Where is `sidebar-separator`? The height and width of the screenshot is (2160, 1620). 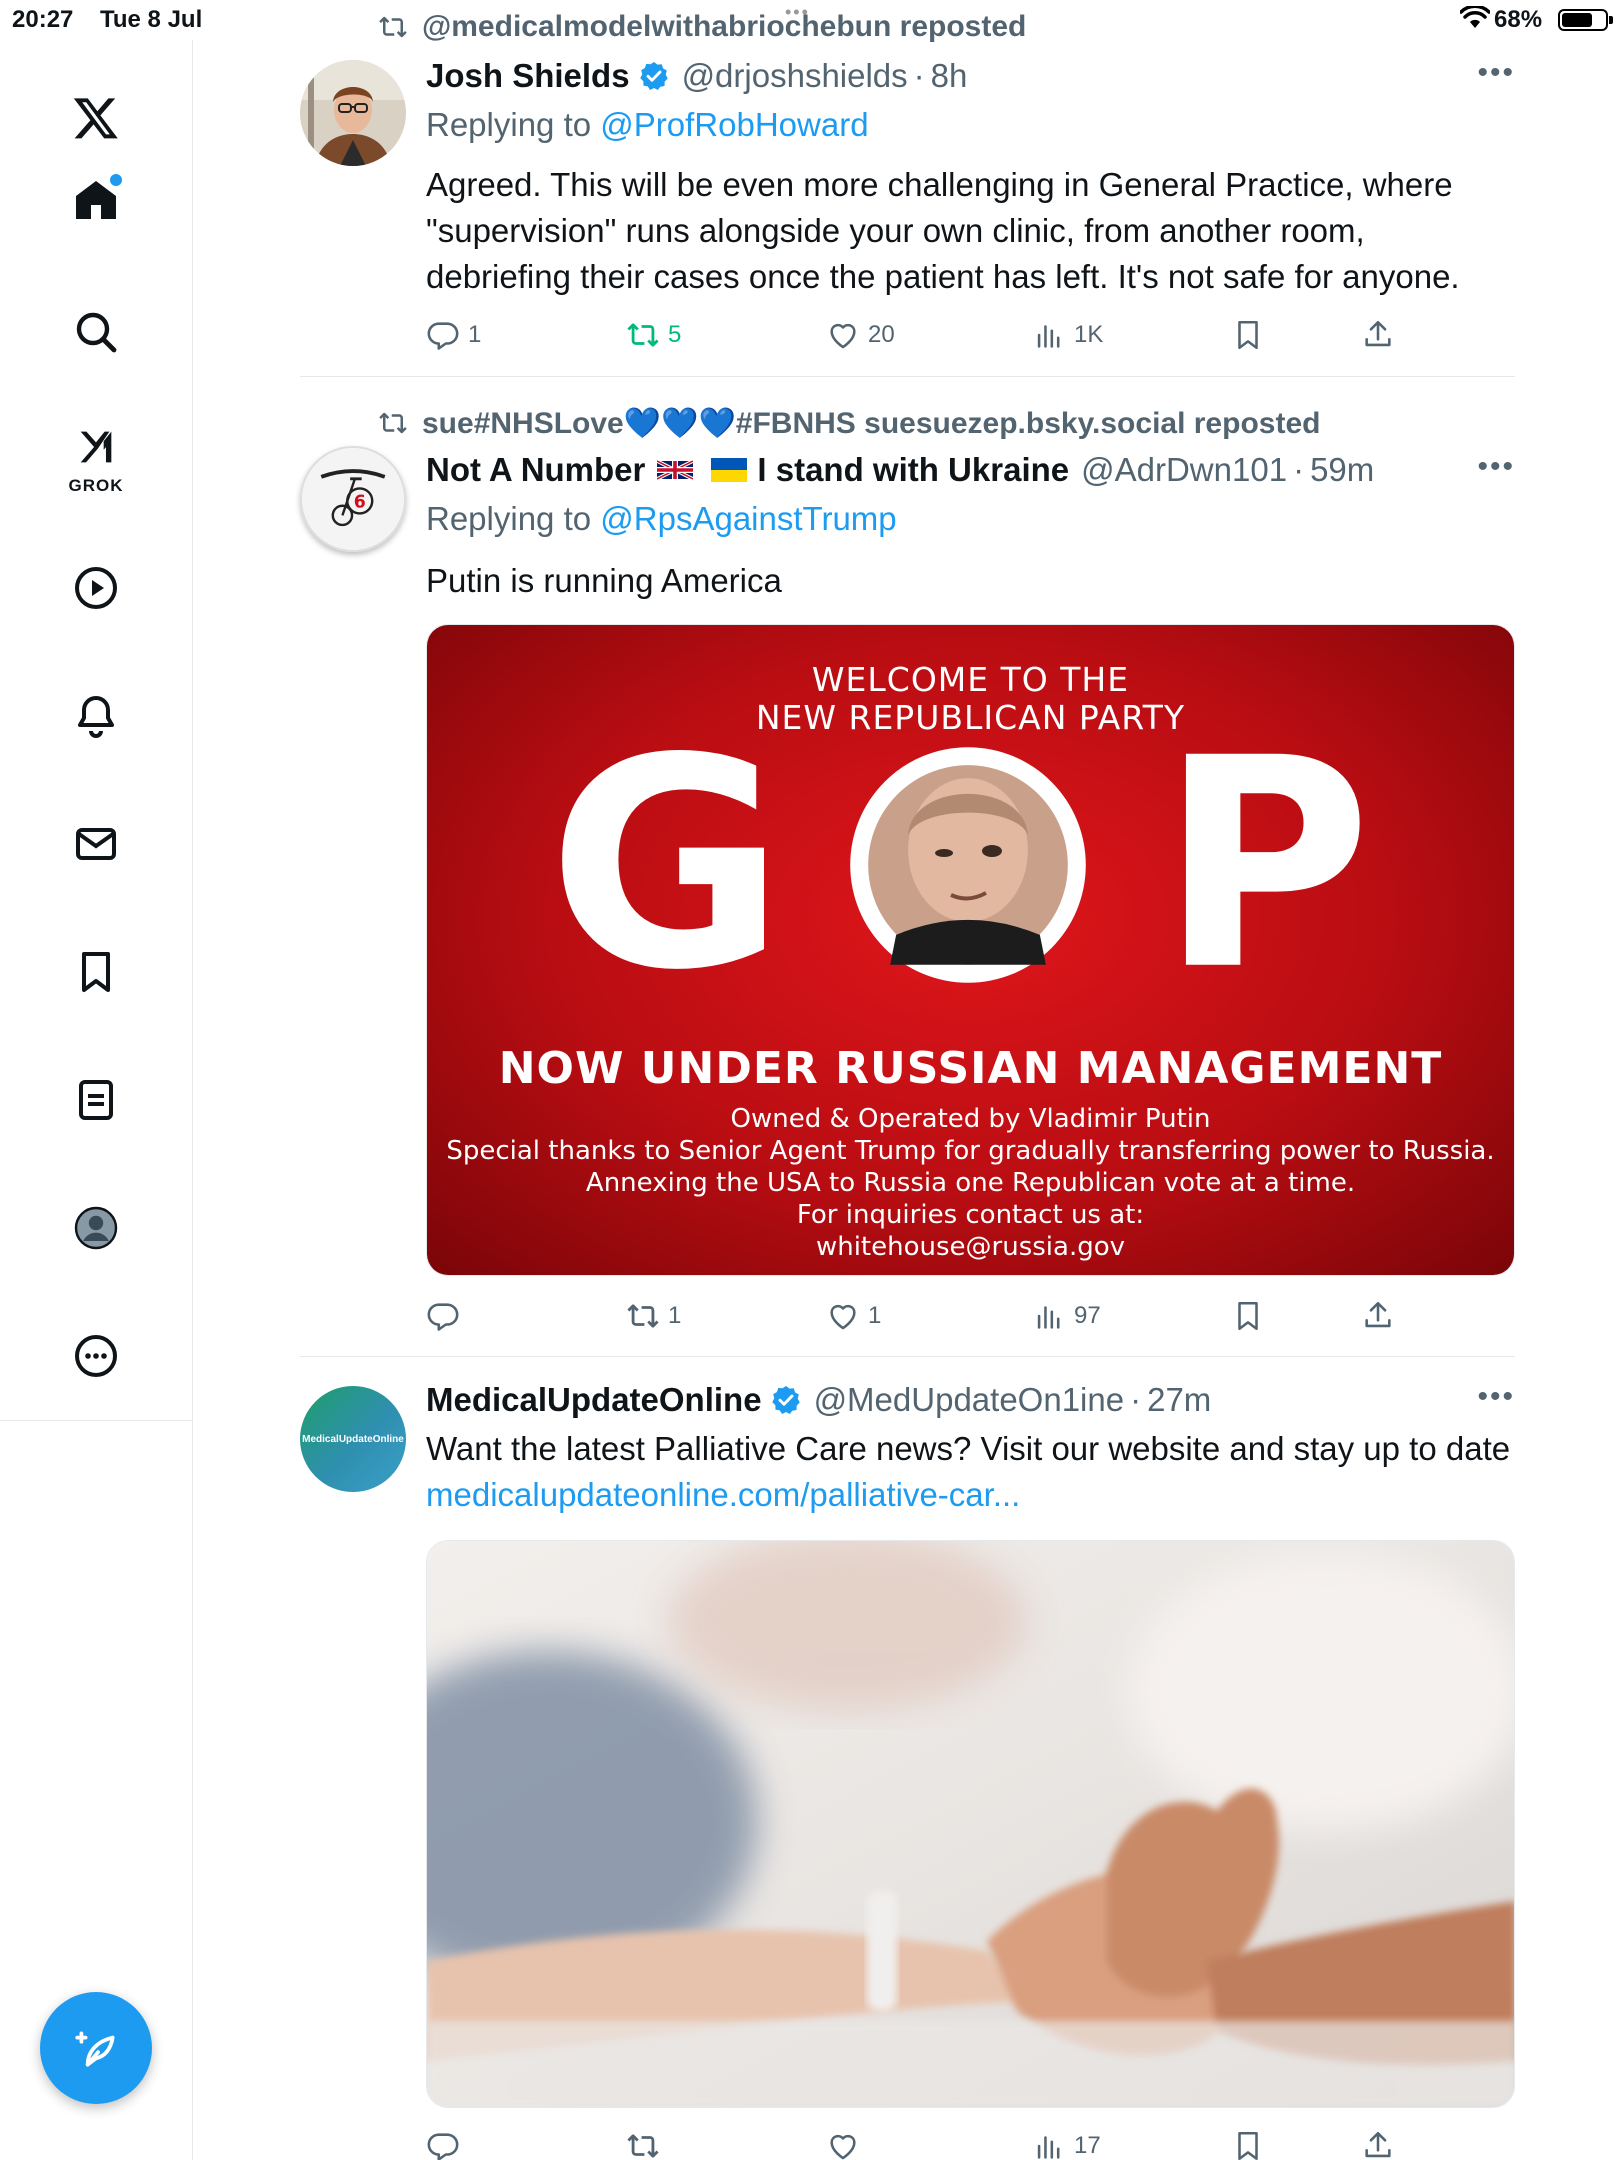
sidebar-separator is located at coordinates (96, 1420).